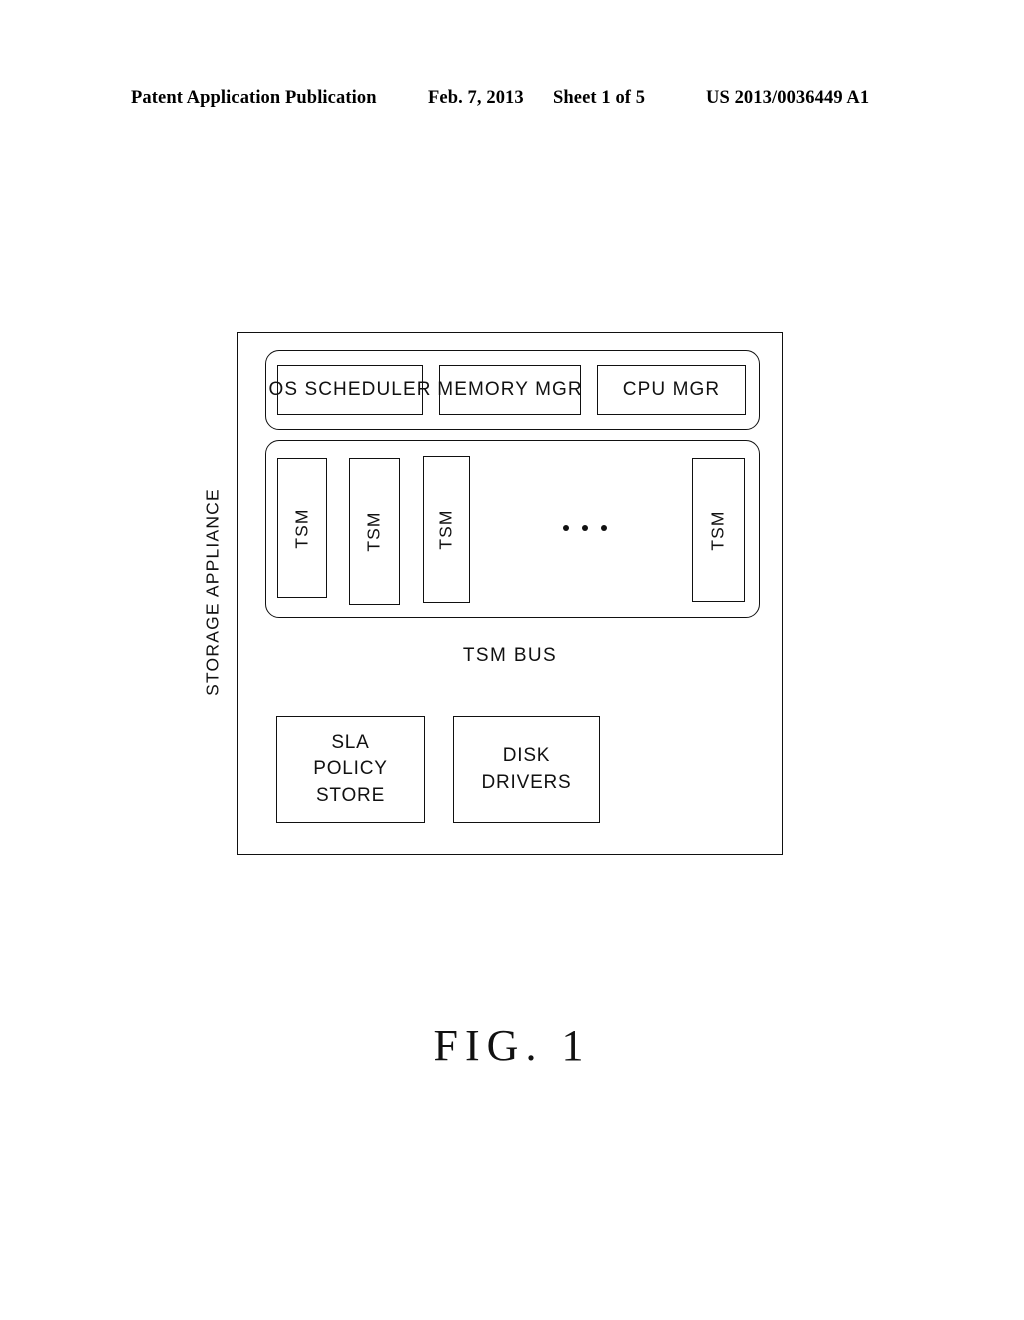 The image size is (1024, 1320). I want to click on tsm-label-n: TSM, so click(718, 530).